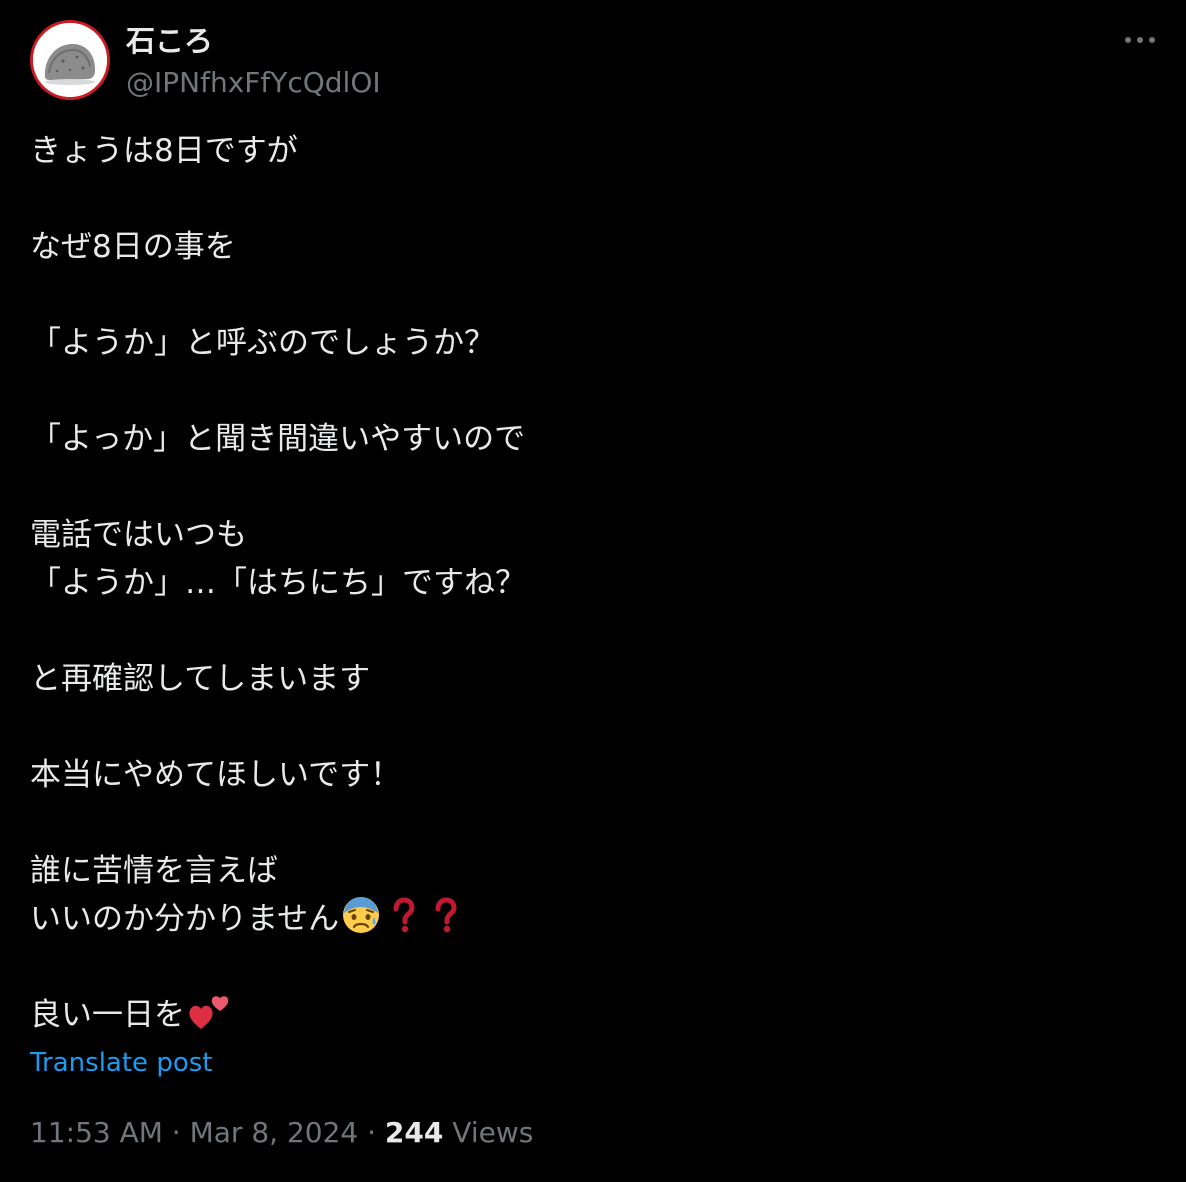  Describe the element at coordinates (274, 1132) in the screenshot. I see `post-date: Mar 8, 2024` at that location.